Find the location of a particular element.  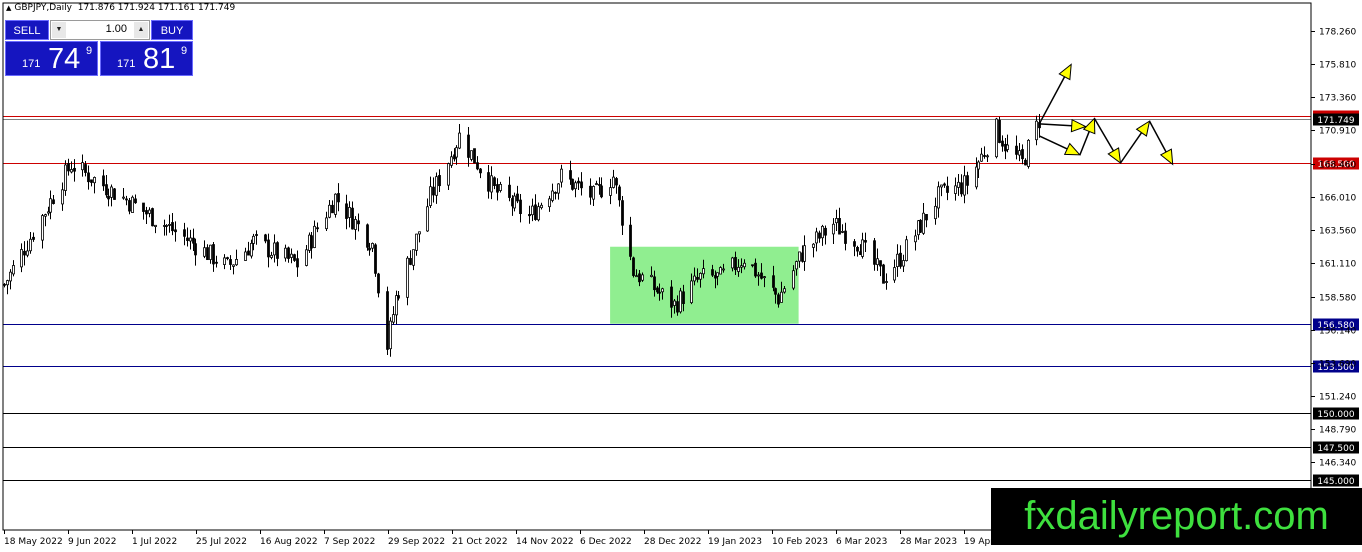

projection-side-arrow-head is located at coordinates (1078, 125).